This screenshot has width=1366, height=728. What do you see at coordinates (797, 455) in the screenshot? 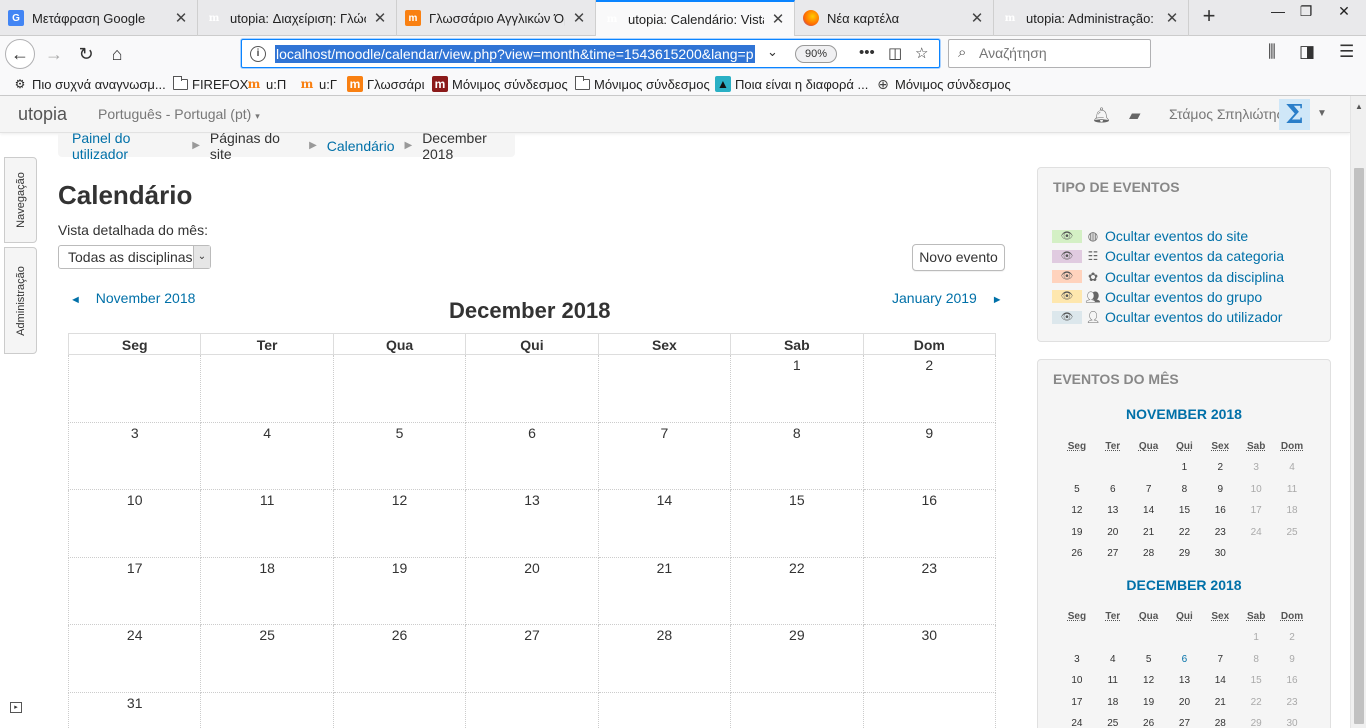
I see `calendar-day-cell: 8` at bounding box center [797, 455].